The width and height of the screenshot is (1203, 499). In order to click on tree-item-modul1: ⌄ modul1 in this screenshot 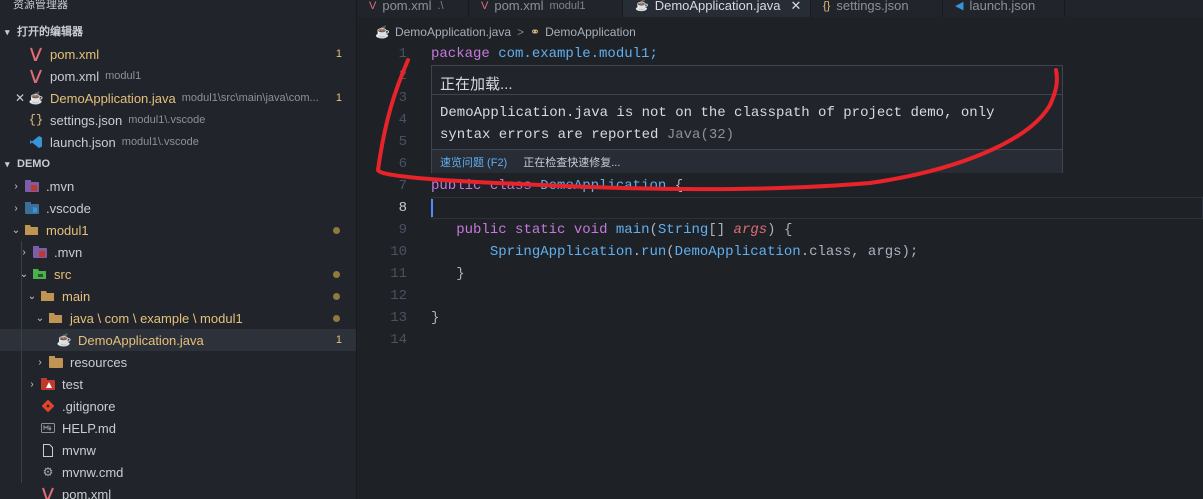, I will do `click(178, 230)`.